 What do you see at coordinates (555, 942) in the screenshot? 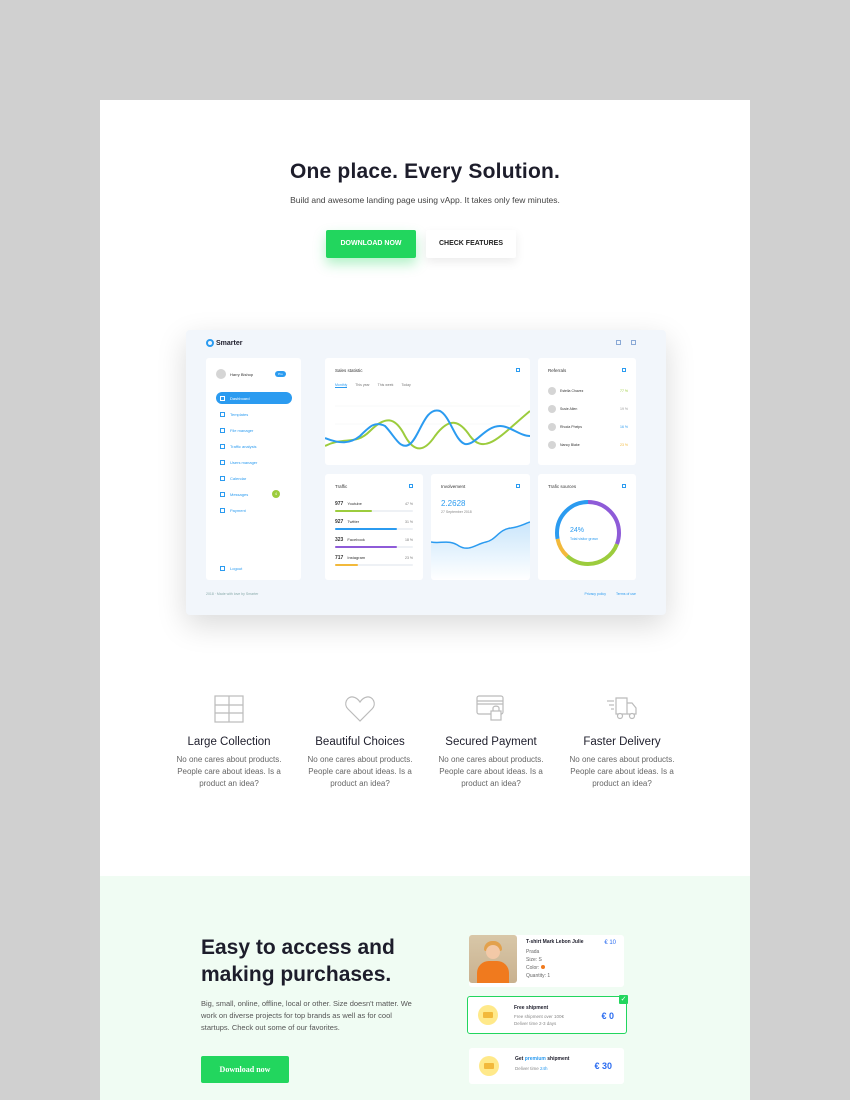
I see `product-name: T-shirt Mark Lebon Julie` at bounding box center [555, 942].